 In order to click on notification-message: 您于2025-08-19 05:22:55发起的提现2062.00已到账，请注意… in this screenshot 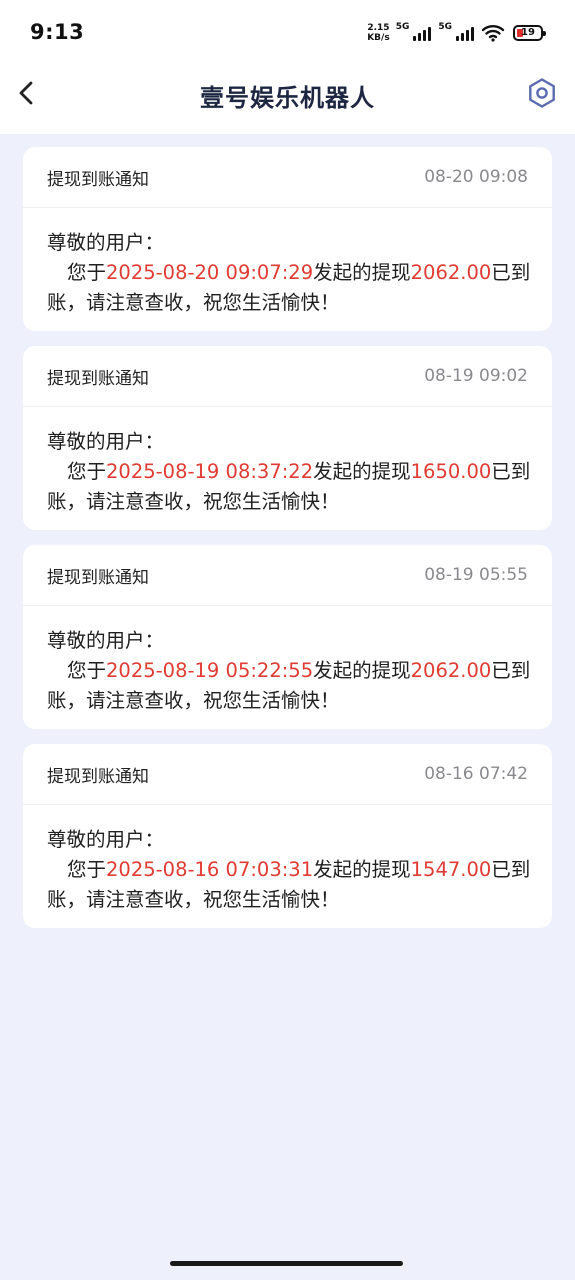, I will do `click(292, 686)`.